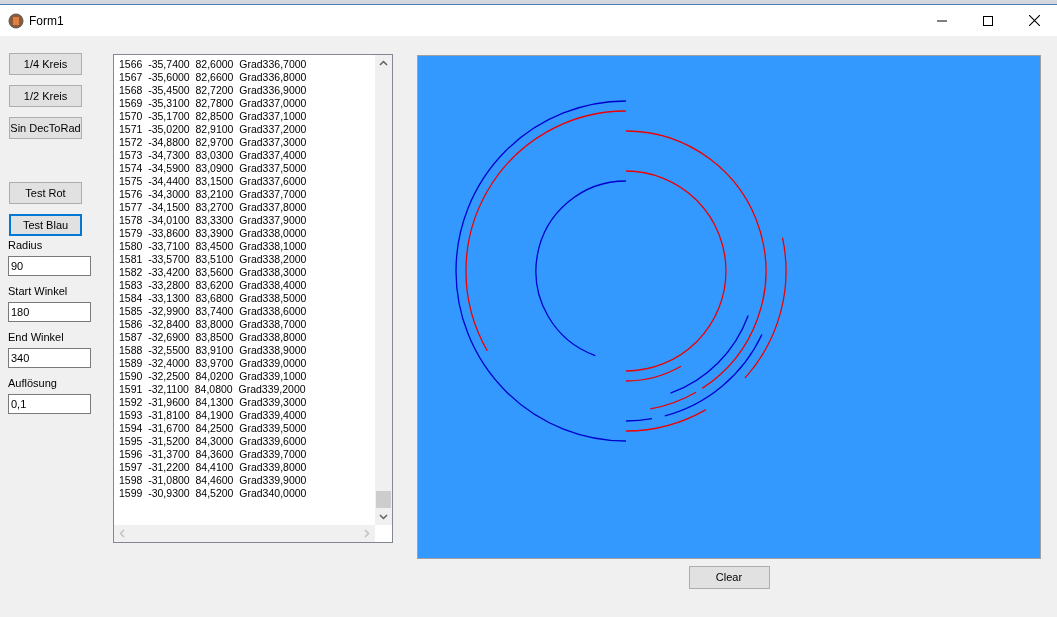  What do you see at coordinates (247, 324) in the screenshot?
I see `list-item: 1586 -32,8400 83,8000 Grad338,7000` at bounding box center [247, 324].